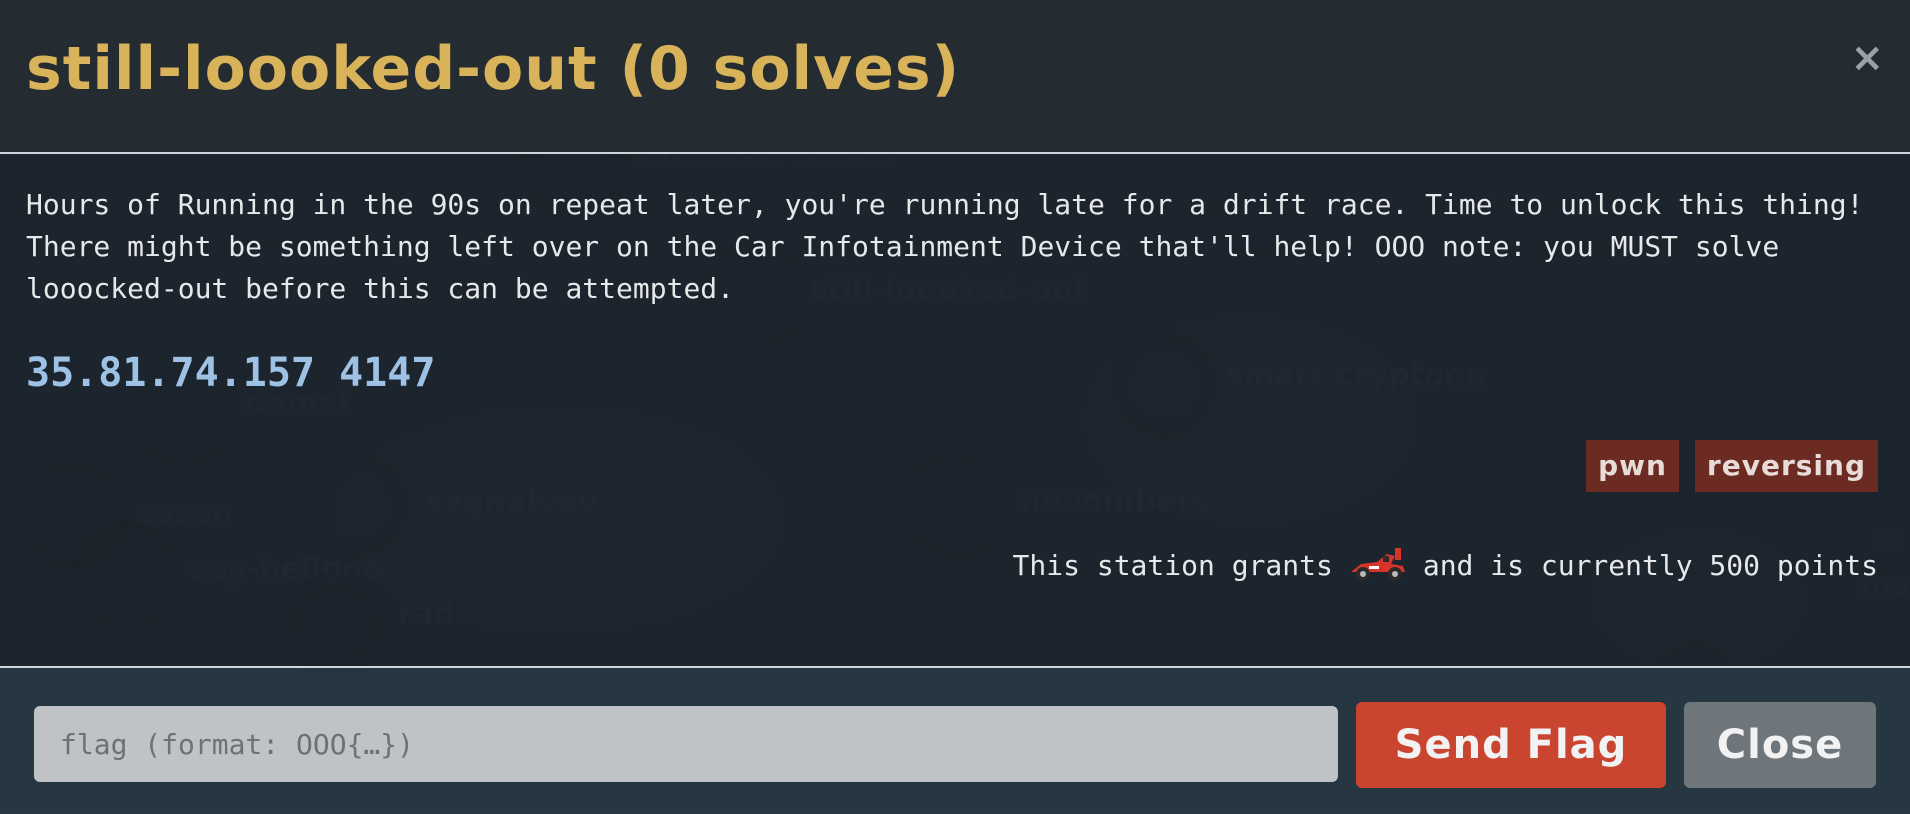 This screenshot has height=814, width=1910. Describe the element at coordinates (1378, 565) in the screenshot. I see `race-car-icon` at that location.